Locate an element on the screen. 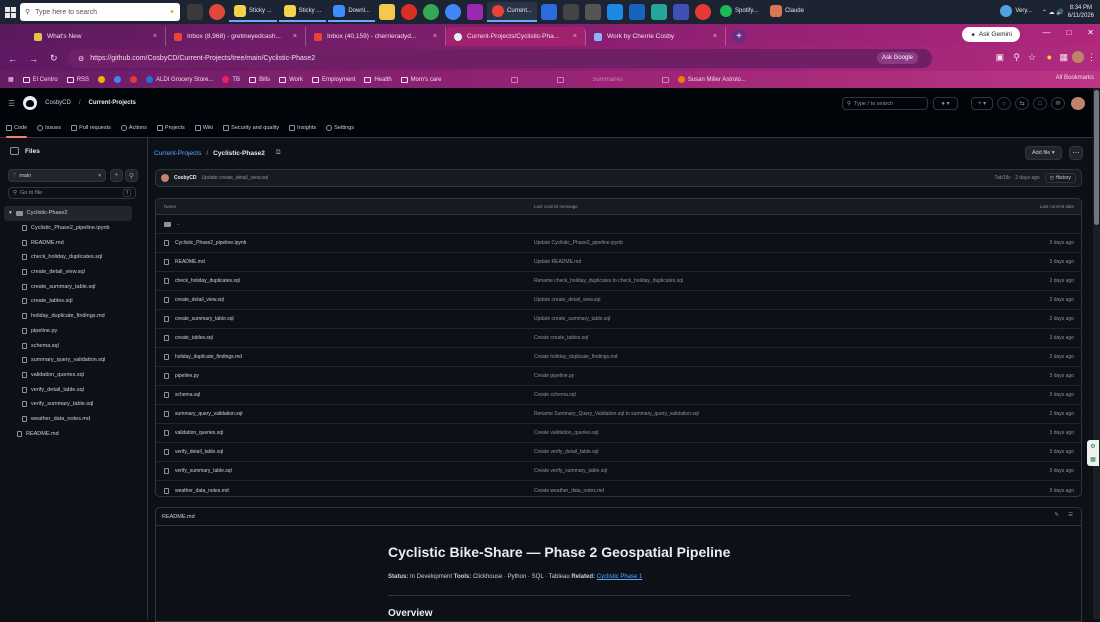 This screenshot has height=622, width=1100. system-tray-icons: ⌃ ☁ 🔊 is located at coordinates (1053, 12).